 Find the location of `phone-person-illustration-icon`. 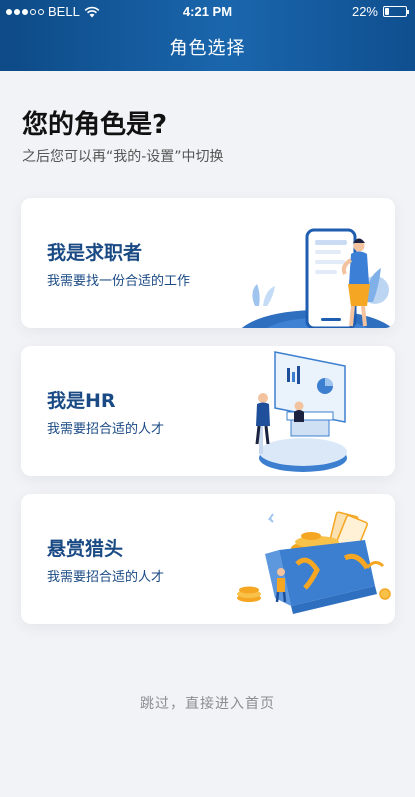

phone-person-illustration-icon is located at coordinates (317, 278).